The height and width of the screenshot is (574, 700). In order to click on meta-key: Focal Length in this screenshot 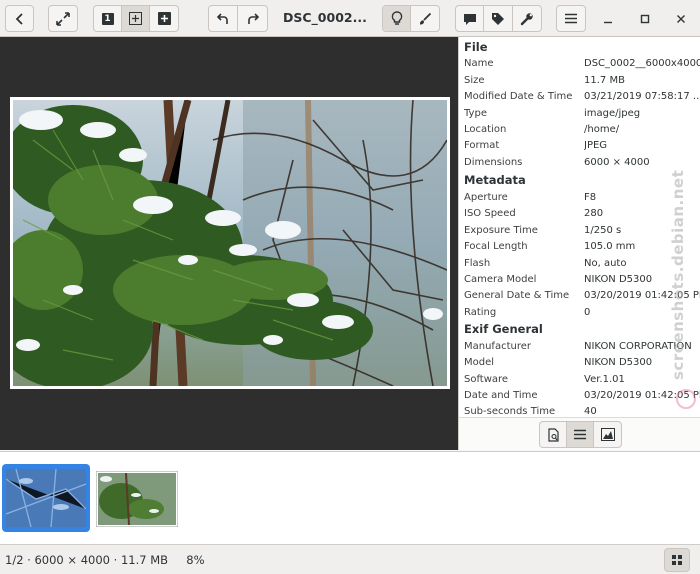, I will do `click(496, 246)`.